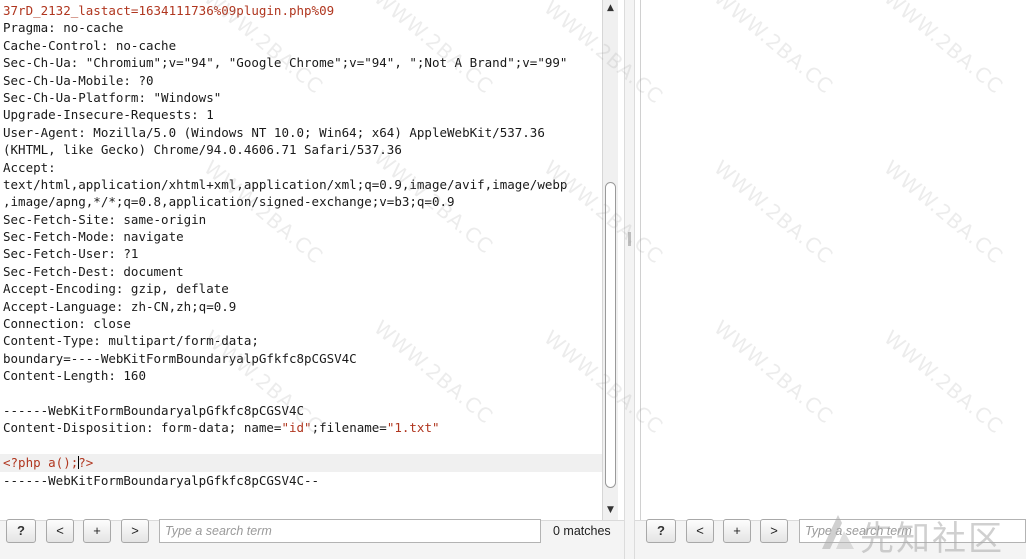  I want to click on editor-line: Sec-Ch-Ua-Mobile: ?0, so click(302, 80).